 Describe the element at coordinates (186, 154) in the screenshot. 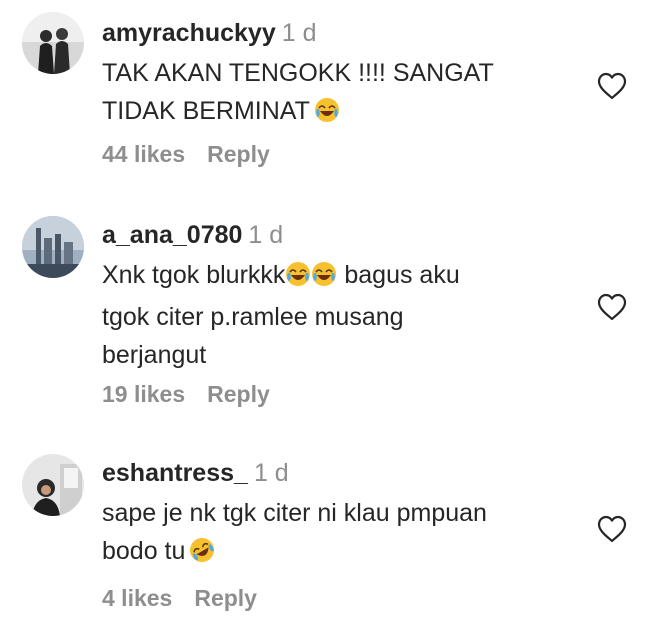

I see `comment-actions: 44 likes Reply` at that location.